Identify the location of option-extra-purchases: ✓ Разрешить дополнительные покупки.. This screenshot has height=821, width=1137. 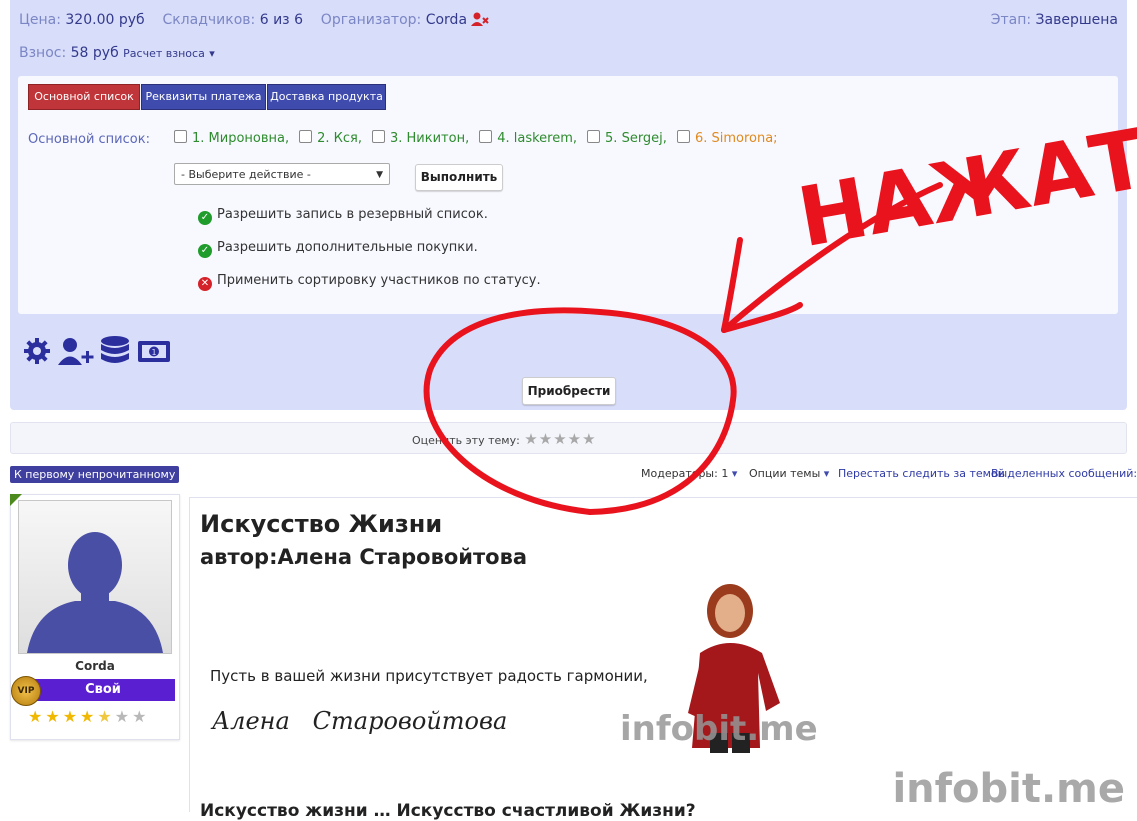
(338, 249).